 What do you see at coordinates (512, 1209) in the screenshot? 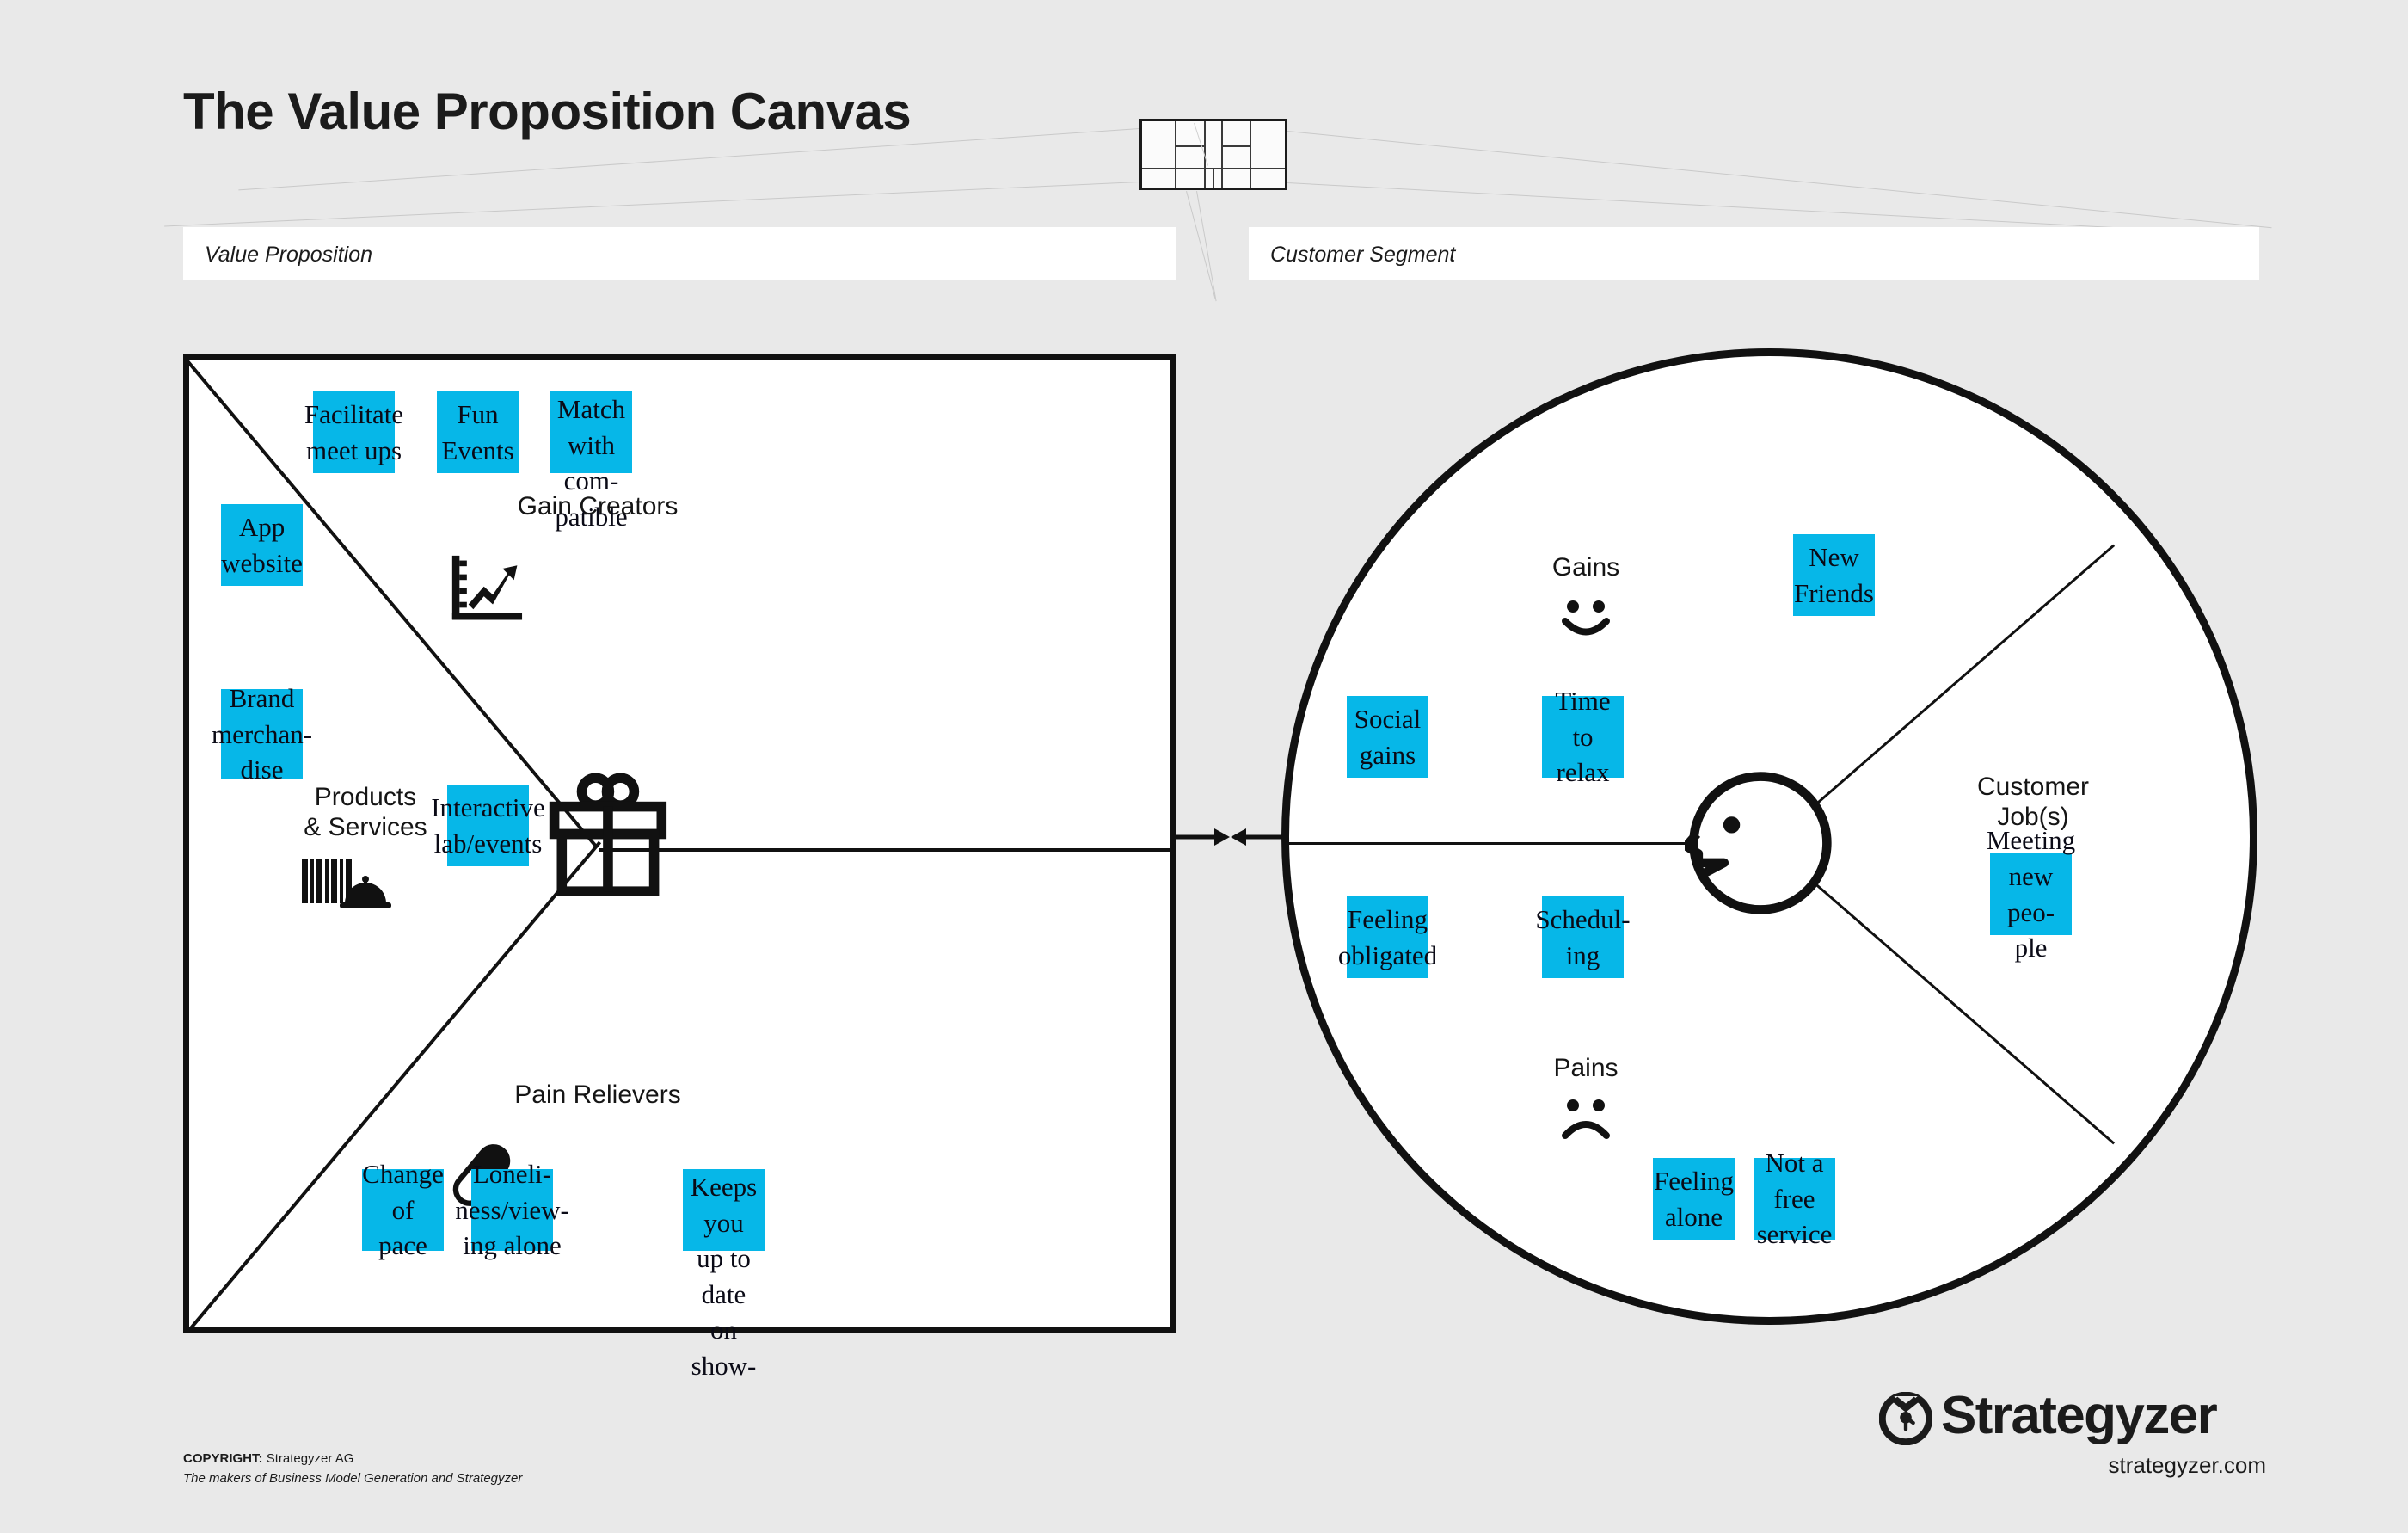
I see `sticky-note: Loneli- ness/view- ing alone` at bounding box center [512, 1209].